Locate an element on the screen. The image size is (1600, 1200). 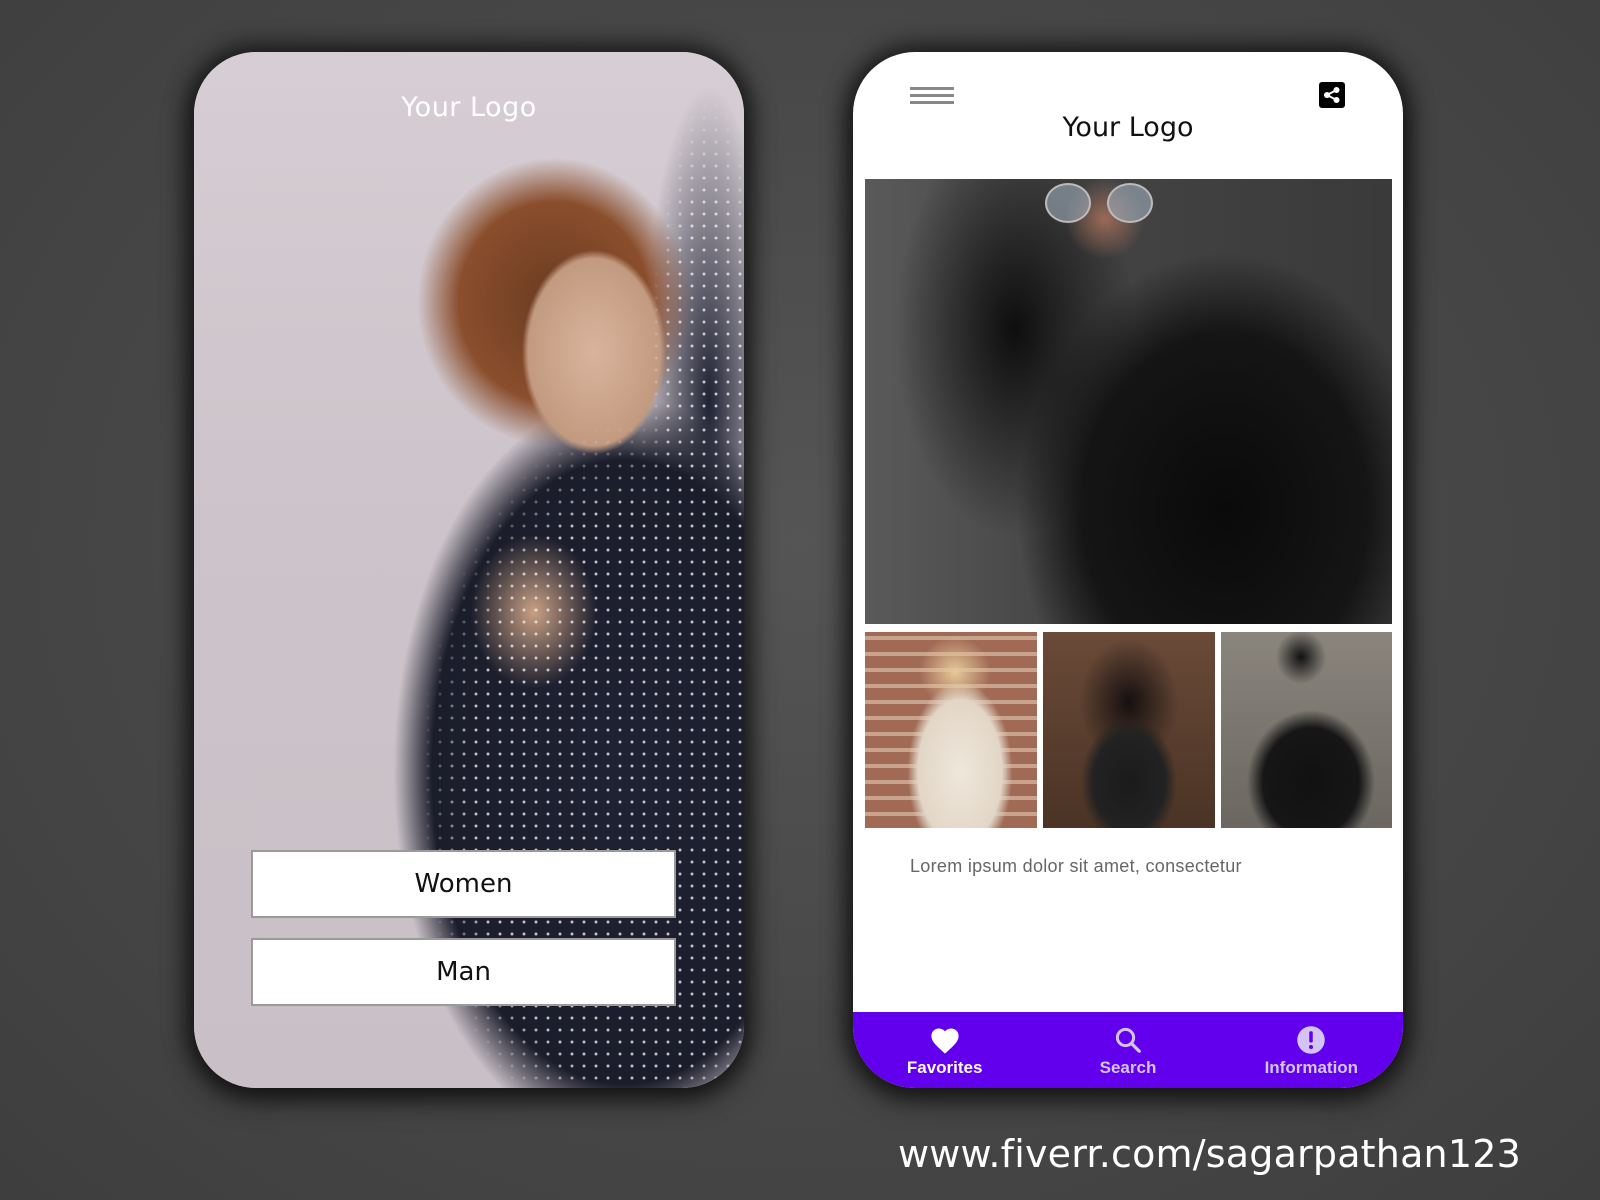
women-button: Women is located at coordinates (463, 884).